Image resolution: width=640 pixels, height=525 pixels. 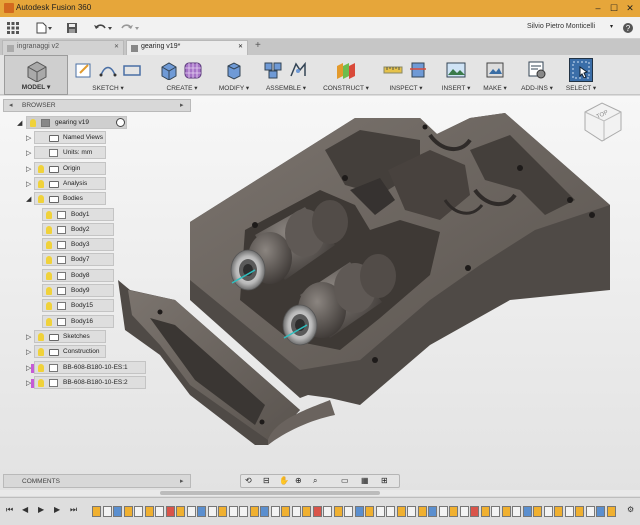 I want to click on workspace-switcher: MODEL ▾, so click(x=36, y=75).